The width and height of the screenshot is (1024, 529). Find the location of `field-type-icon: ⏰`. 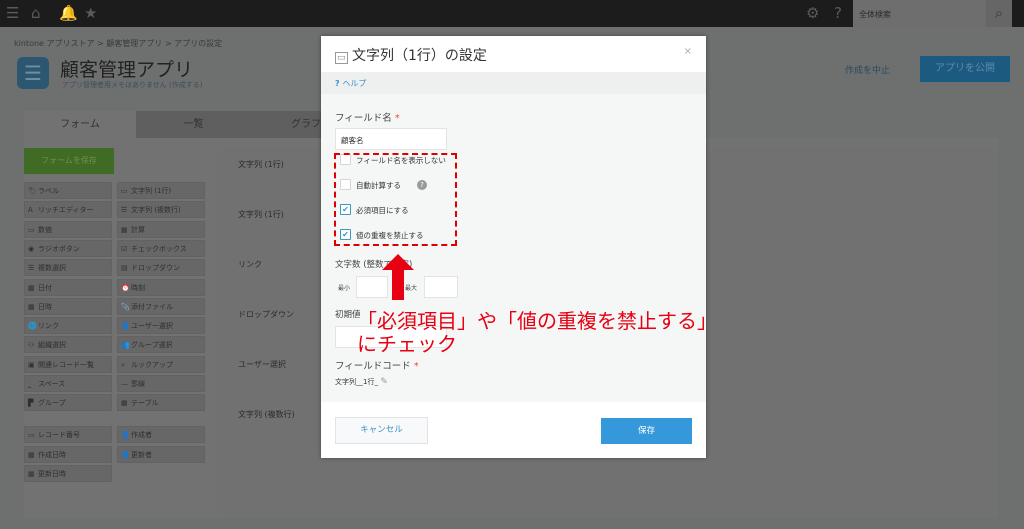

field-type-icon: ⏰ is located at coordinates (125, 287).